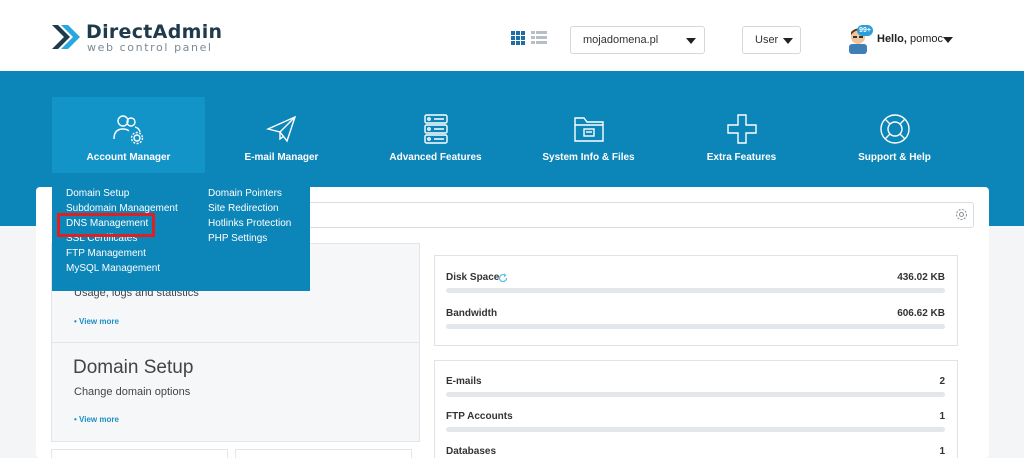 The height and width of the screenshot is (458, 1024). I want to click on disk-space-value: 436.02 KB, so click(921, 277).